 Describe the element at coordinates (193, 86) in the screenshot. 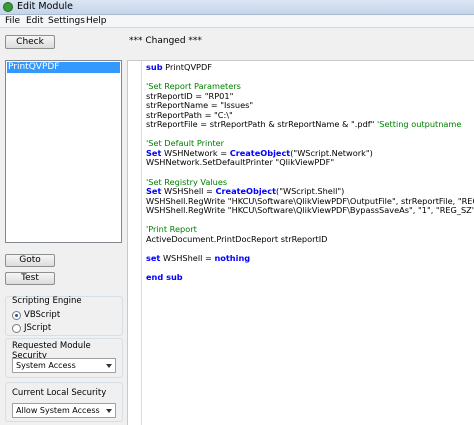

I see `code-comment: 'Set Report Parameters` at that location.